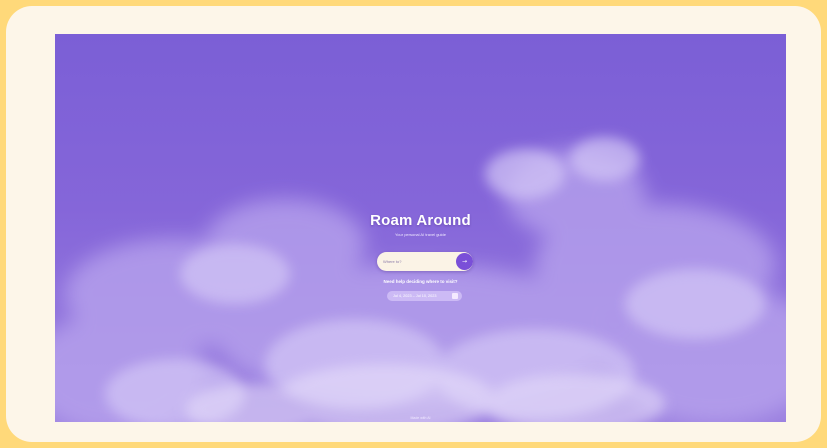  What do you see at coordinates (420, 418) in the screenshot?
I see `footer-text: Made with AI` at bounding box center [420, 418].